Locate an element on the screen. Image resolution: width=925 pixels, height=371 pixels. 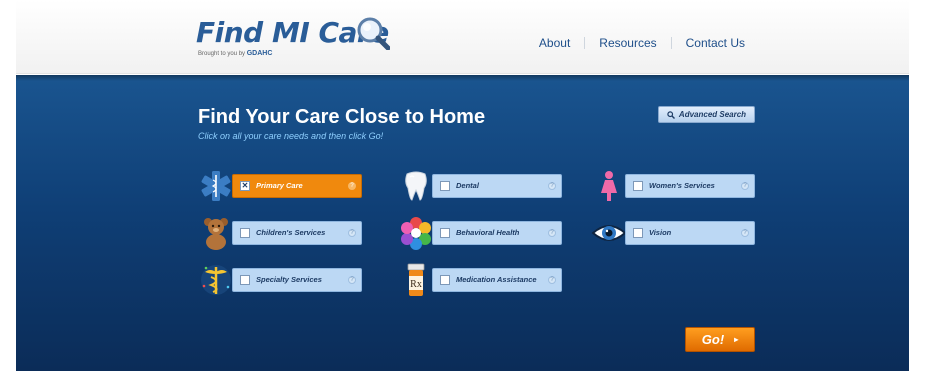
advanced-search-button: Advanced Search is located at coordinates (706, 114).